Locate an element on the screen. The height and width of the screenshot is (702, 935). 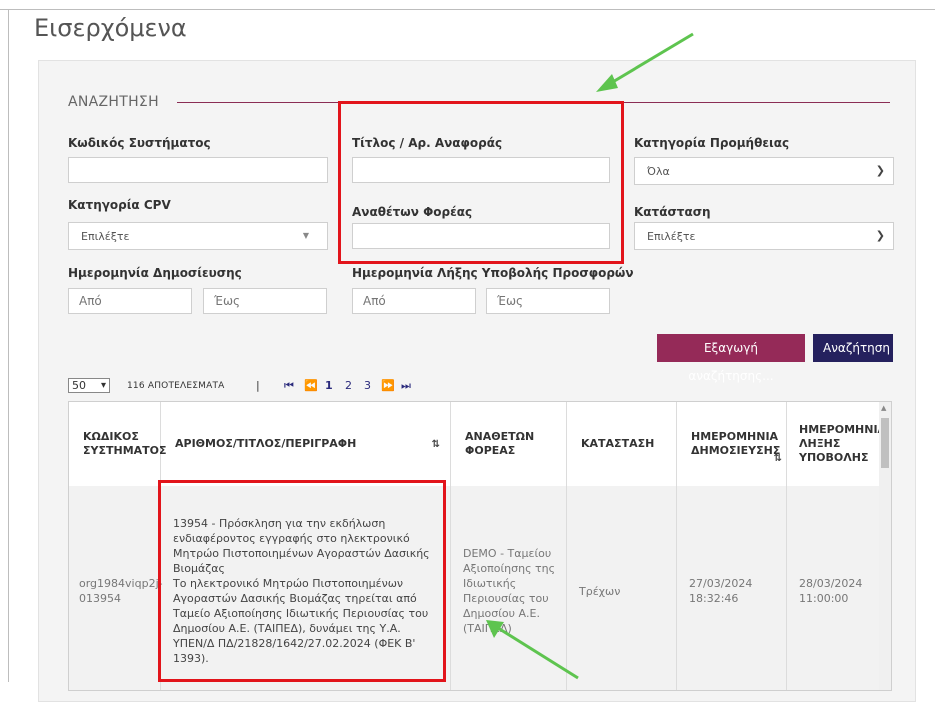
column-header-status: ΚΑΤΑΣΤΑΣΗ is located at coordinates (622, 444).